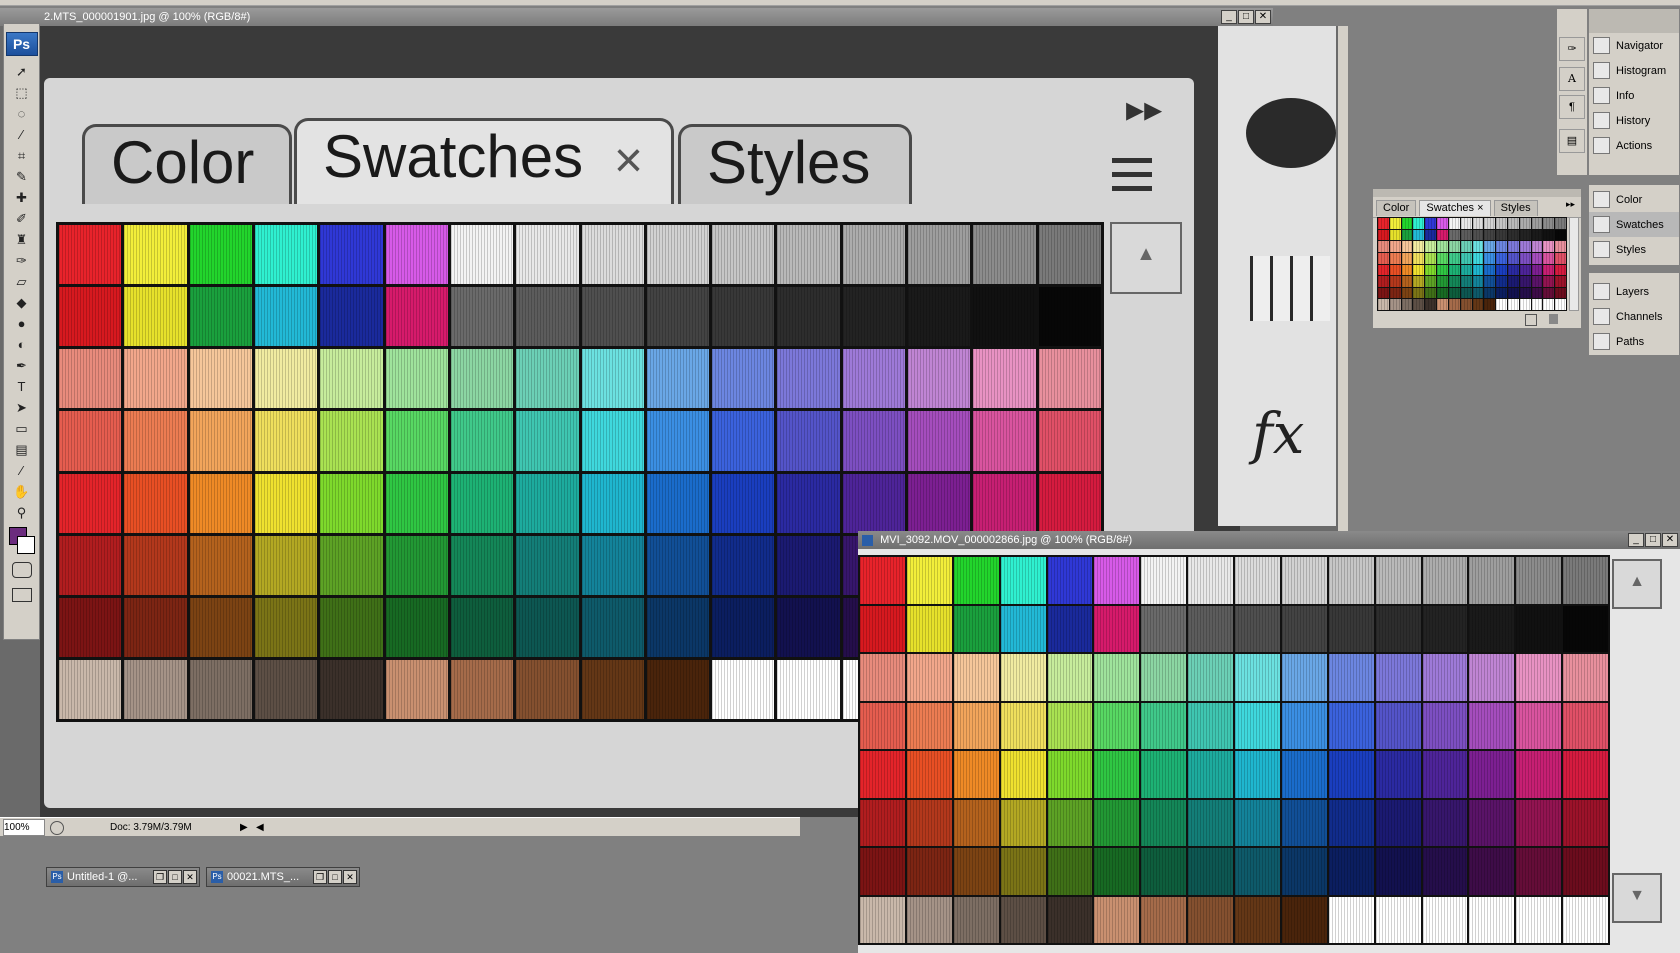 This screenshot has height=953, width=1680. I want to click on dock-item-color: Color, so click(1634, 199).